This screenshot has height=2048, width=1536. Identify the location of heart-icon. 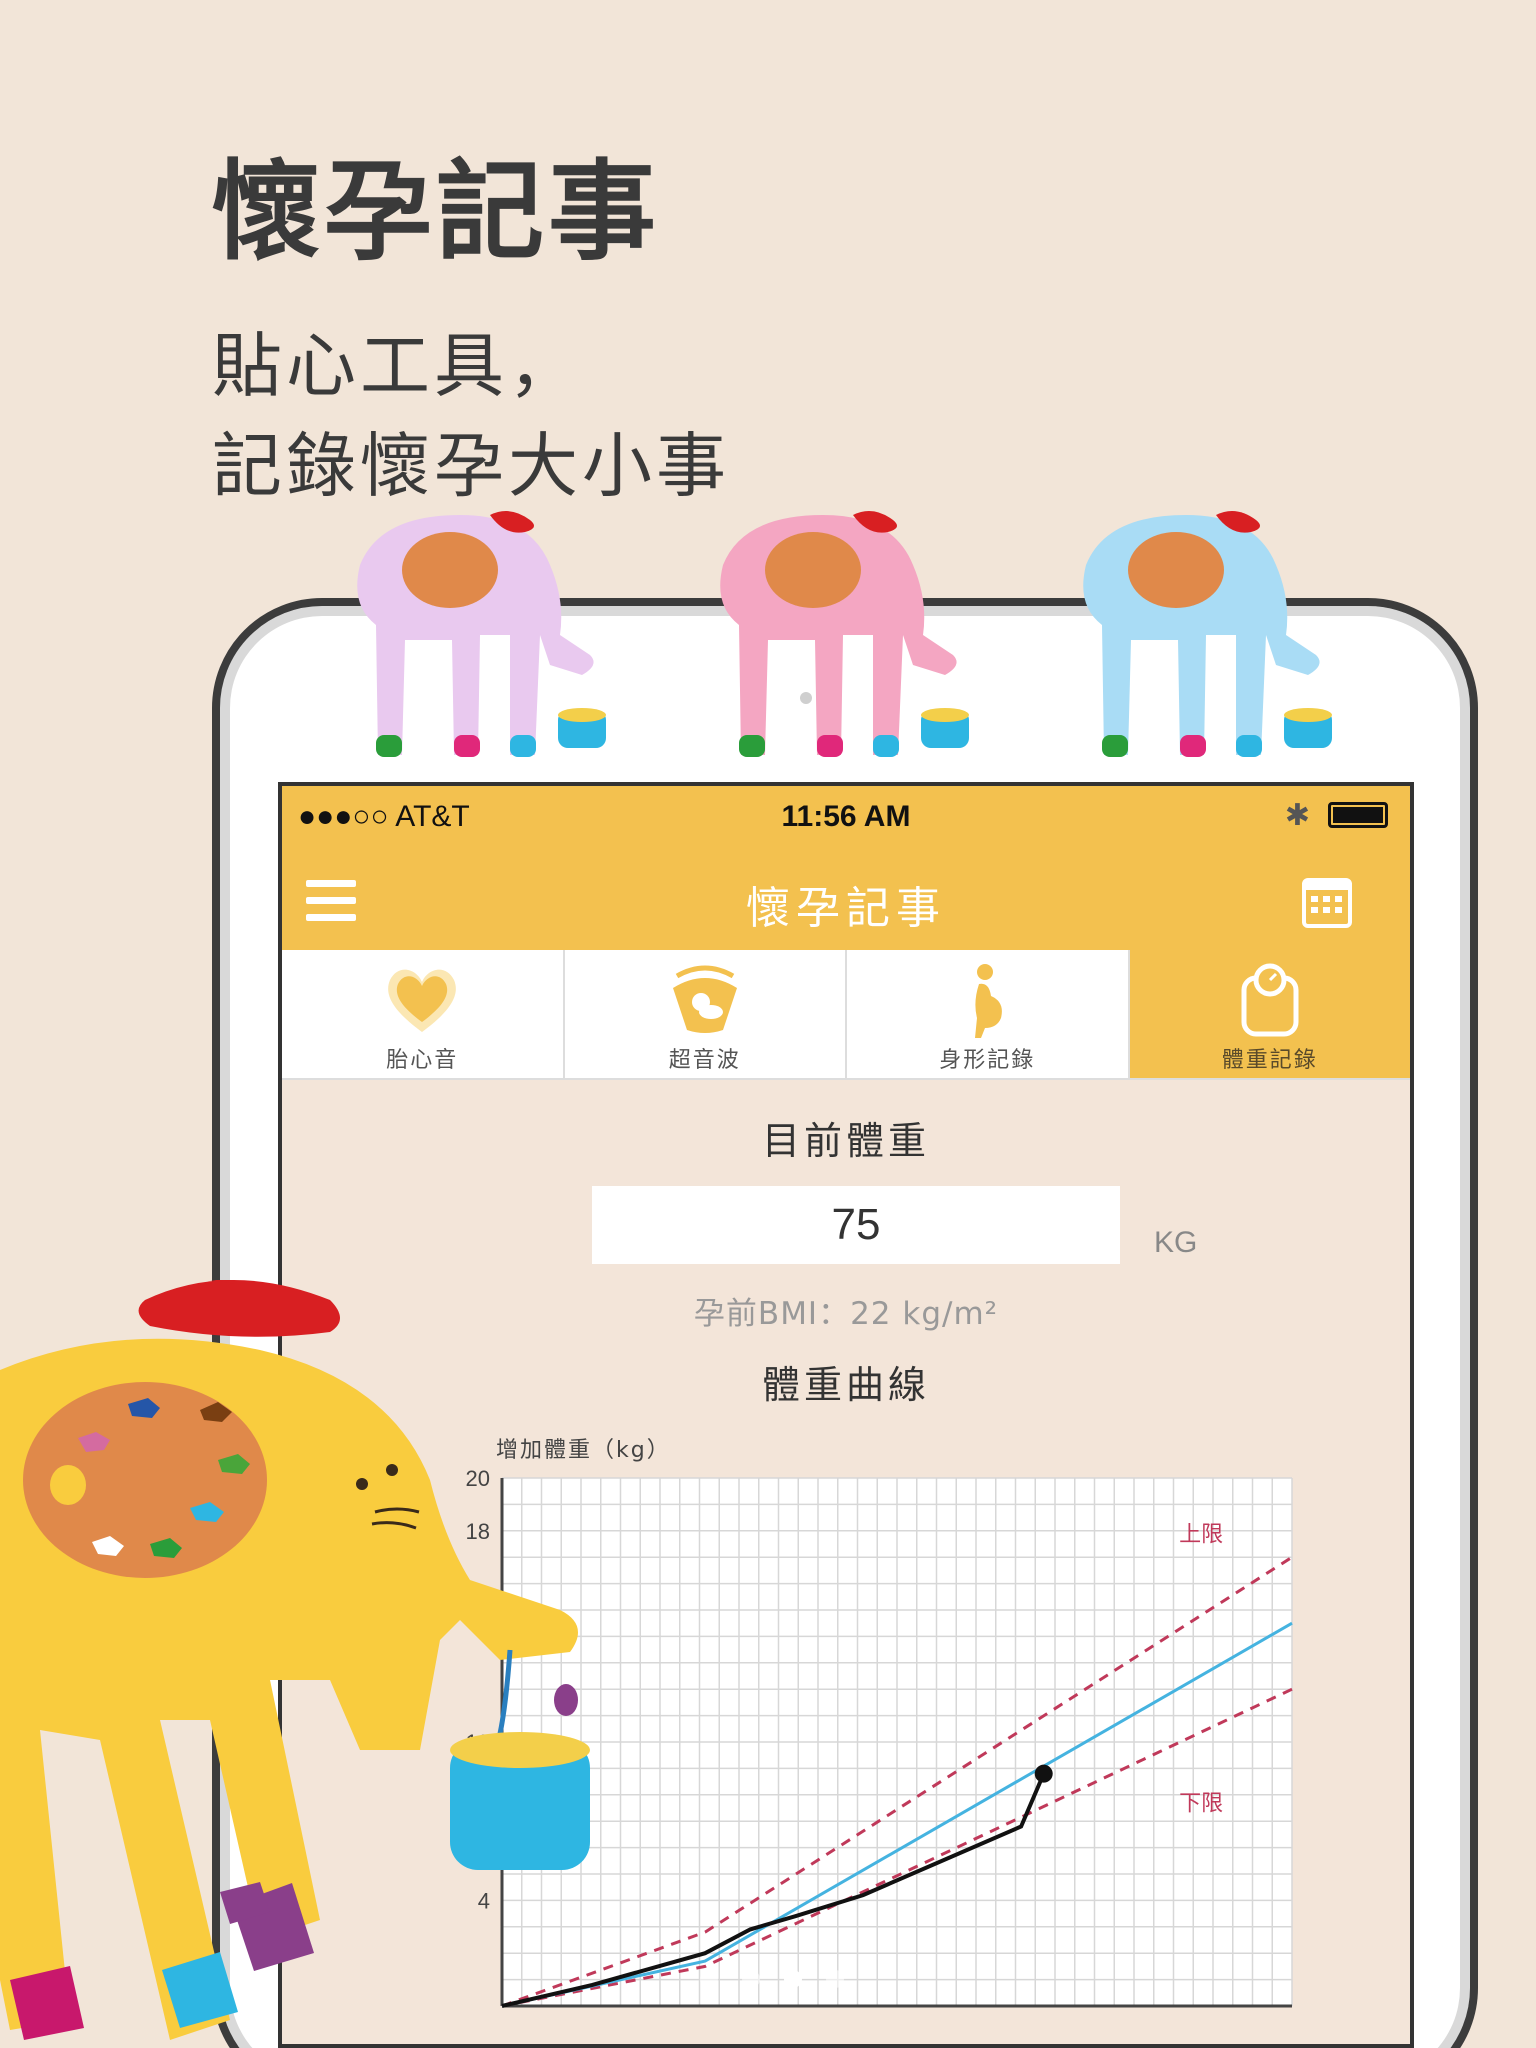
(422, 1000).